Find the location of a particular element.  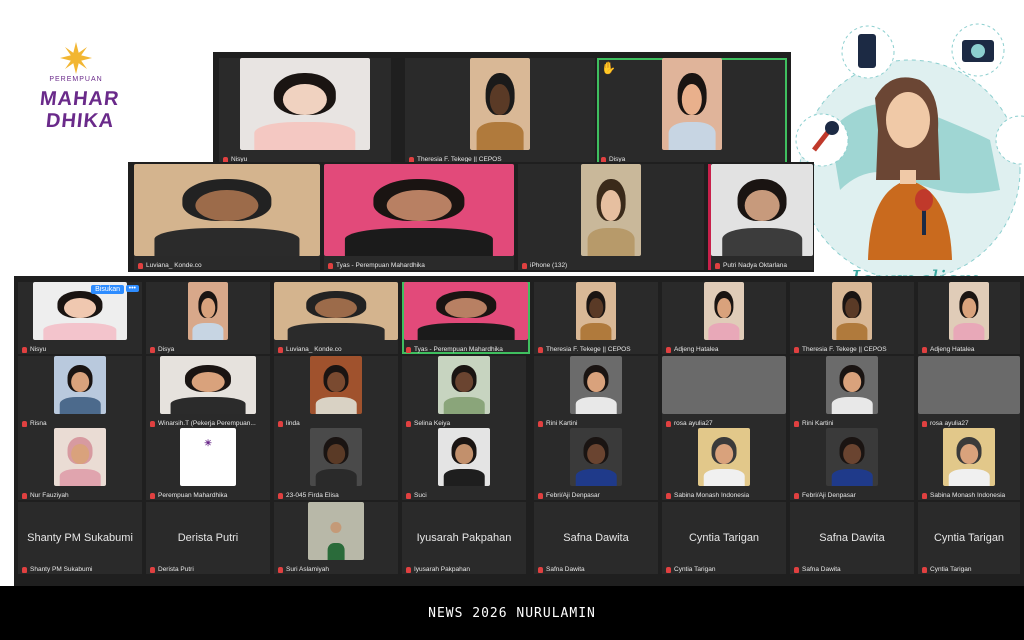

video-tile: Suri Aslamiyah is located at coordinates (336, 538).